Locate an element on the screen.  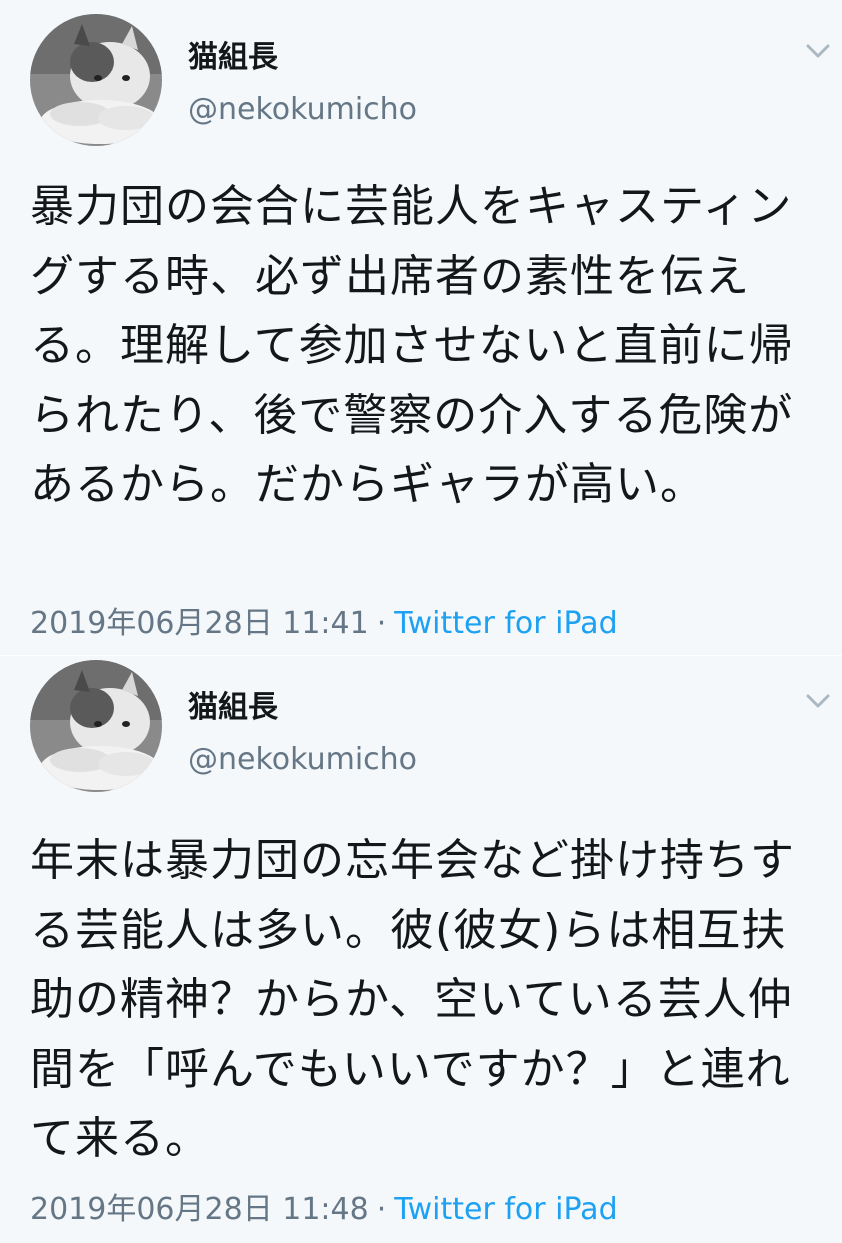
tweet-meta: 2019年06月28日 11:41 · Twitter for iPad is located at coordinates (324, 620).